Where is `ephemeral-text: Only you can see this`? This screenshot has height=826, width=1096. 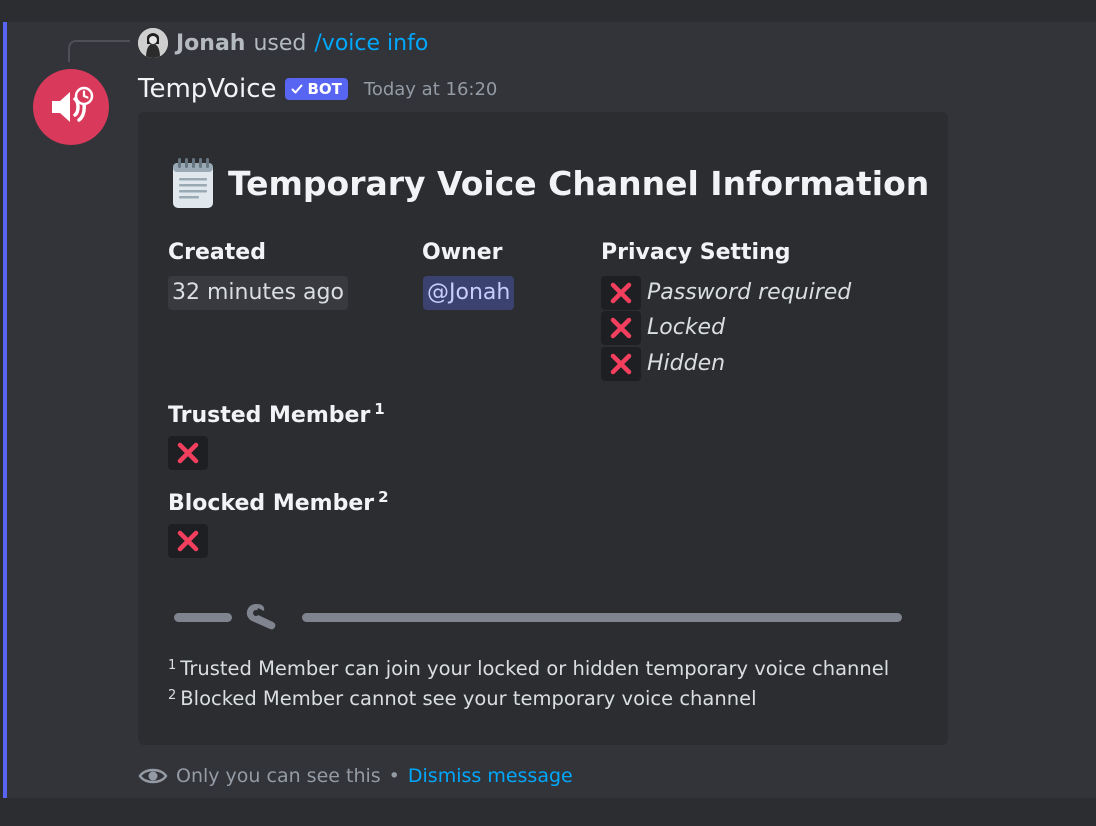 ephemeral-text: Only you can see this is located at coordinates (278, 776).